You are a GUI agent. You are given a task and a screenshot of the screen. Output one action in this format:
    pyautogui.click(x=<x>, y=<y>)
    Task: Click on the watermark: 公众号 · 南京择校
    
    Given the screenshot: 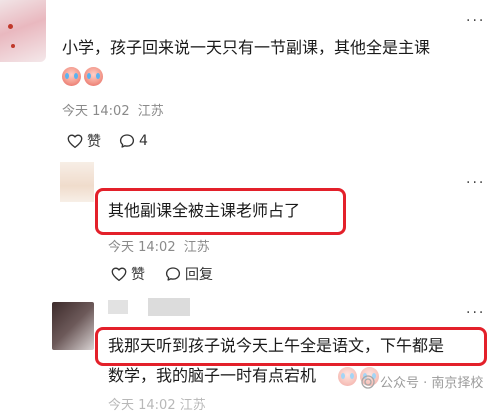 What is the action you would take?
    pyautogui.click(x=421, y=381)
    